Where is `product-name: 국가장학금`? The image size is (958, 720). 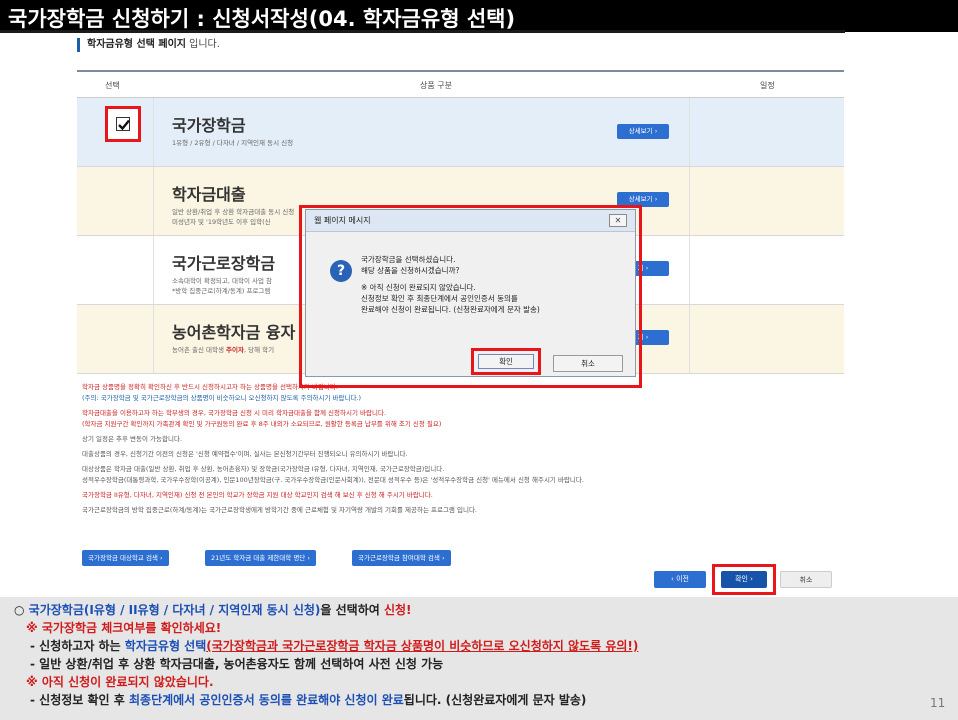 product-name: 국가장학금 is located at coordinates (209, 125).